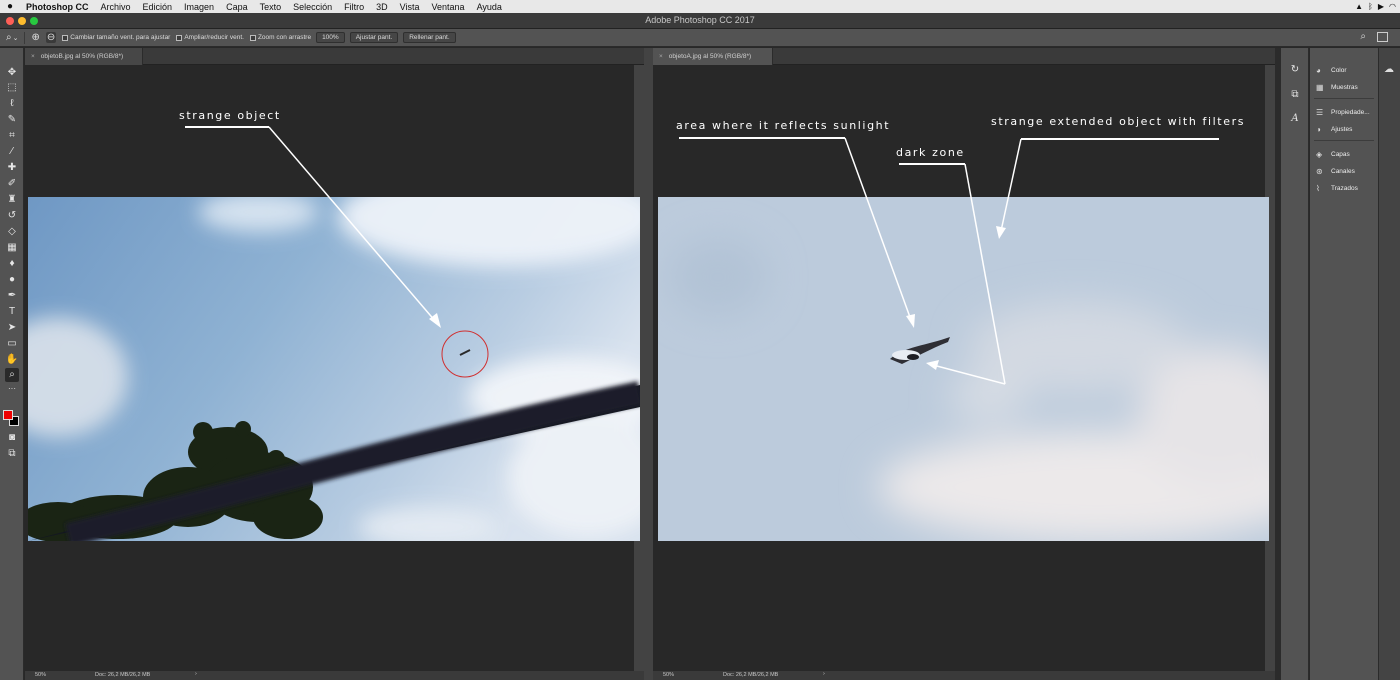 The image size is (1400, 680). Describe the element at coordinates (9, 37) in the screenshot. I see `zoom-tool-preset-icon: ⌕` at that location.